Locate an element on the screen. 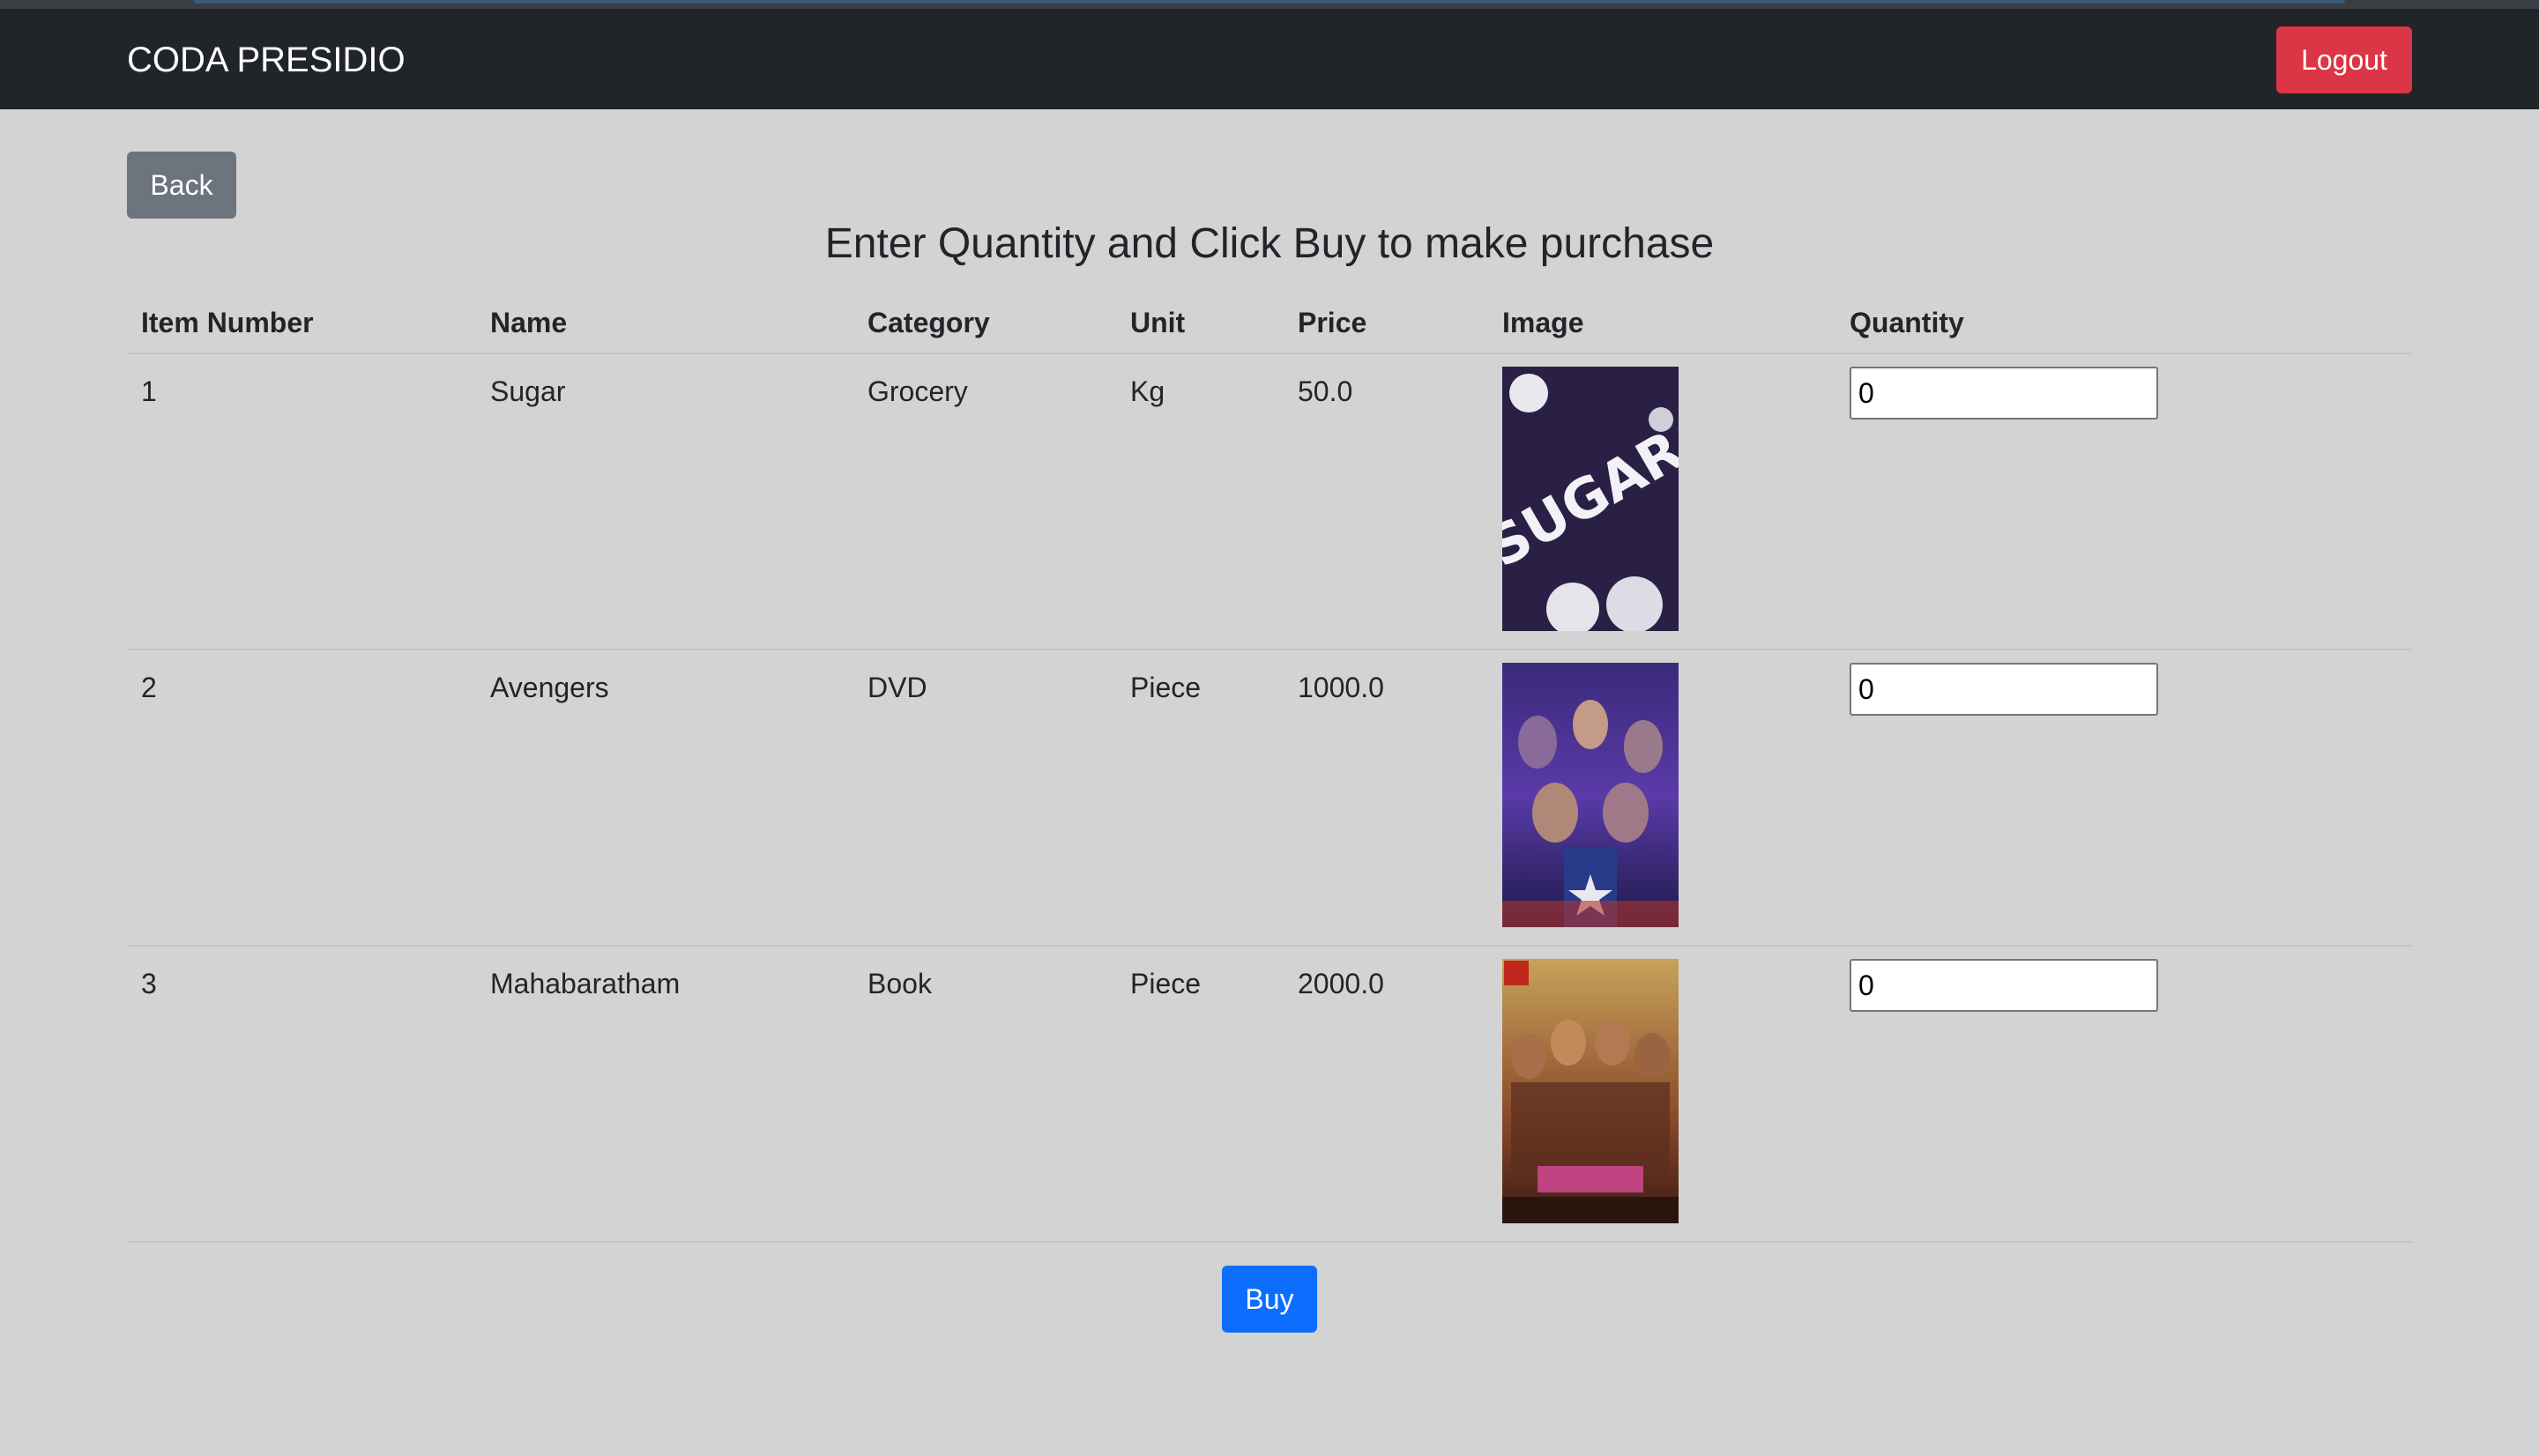 Image resolution: width=2539 pixels, height=1456 pixels. header-category: Category is located at coordinates (984, 323).